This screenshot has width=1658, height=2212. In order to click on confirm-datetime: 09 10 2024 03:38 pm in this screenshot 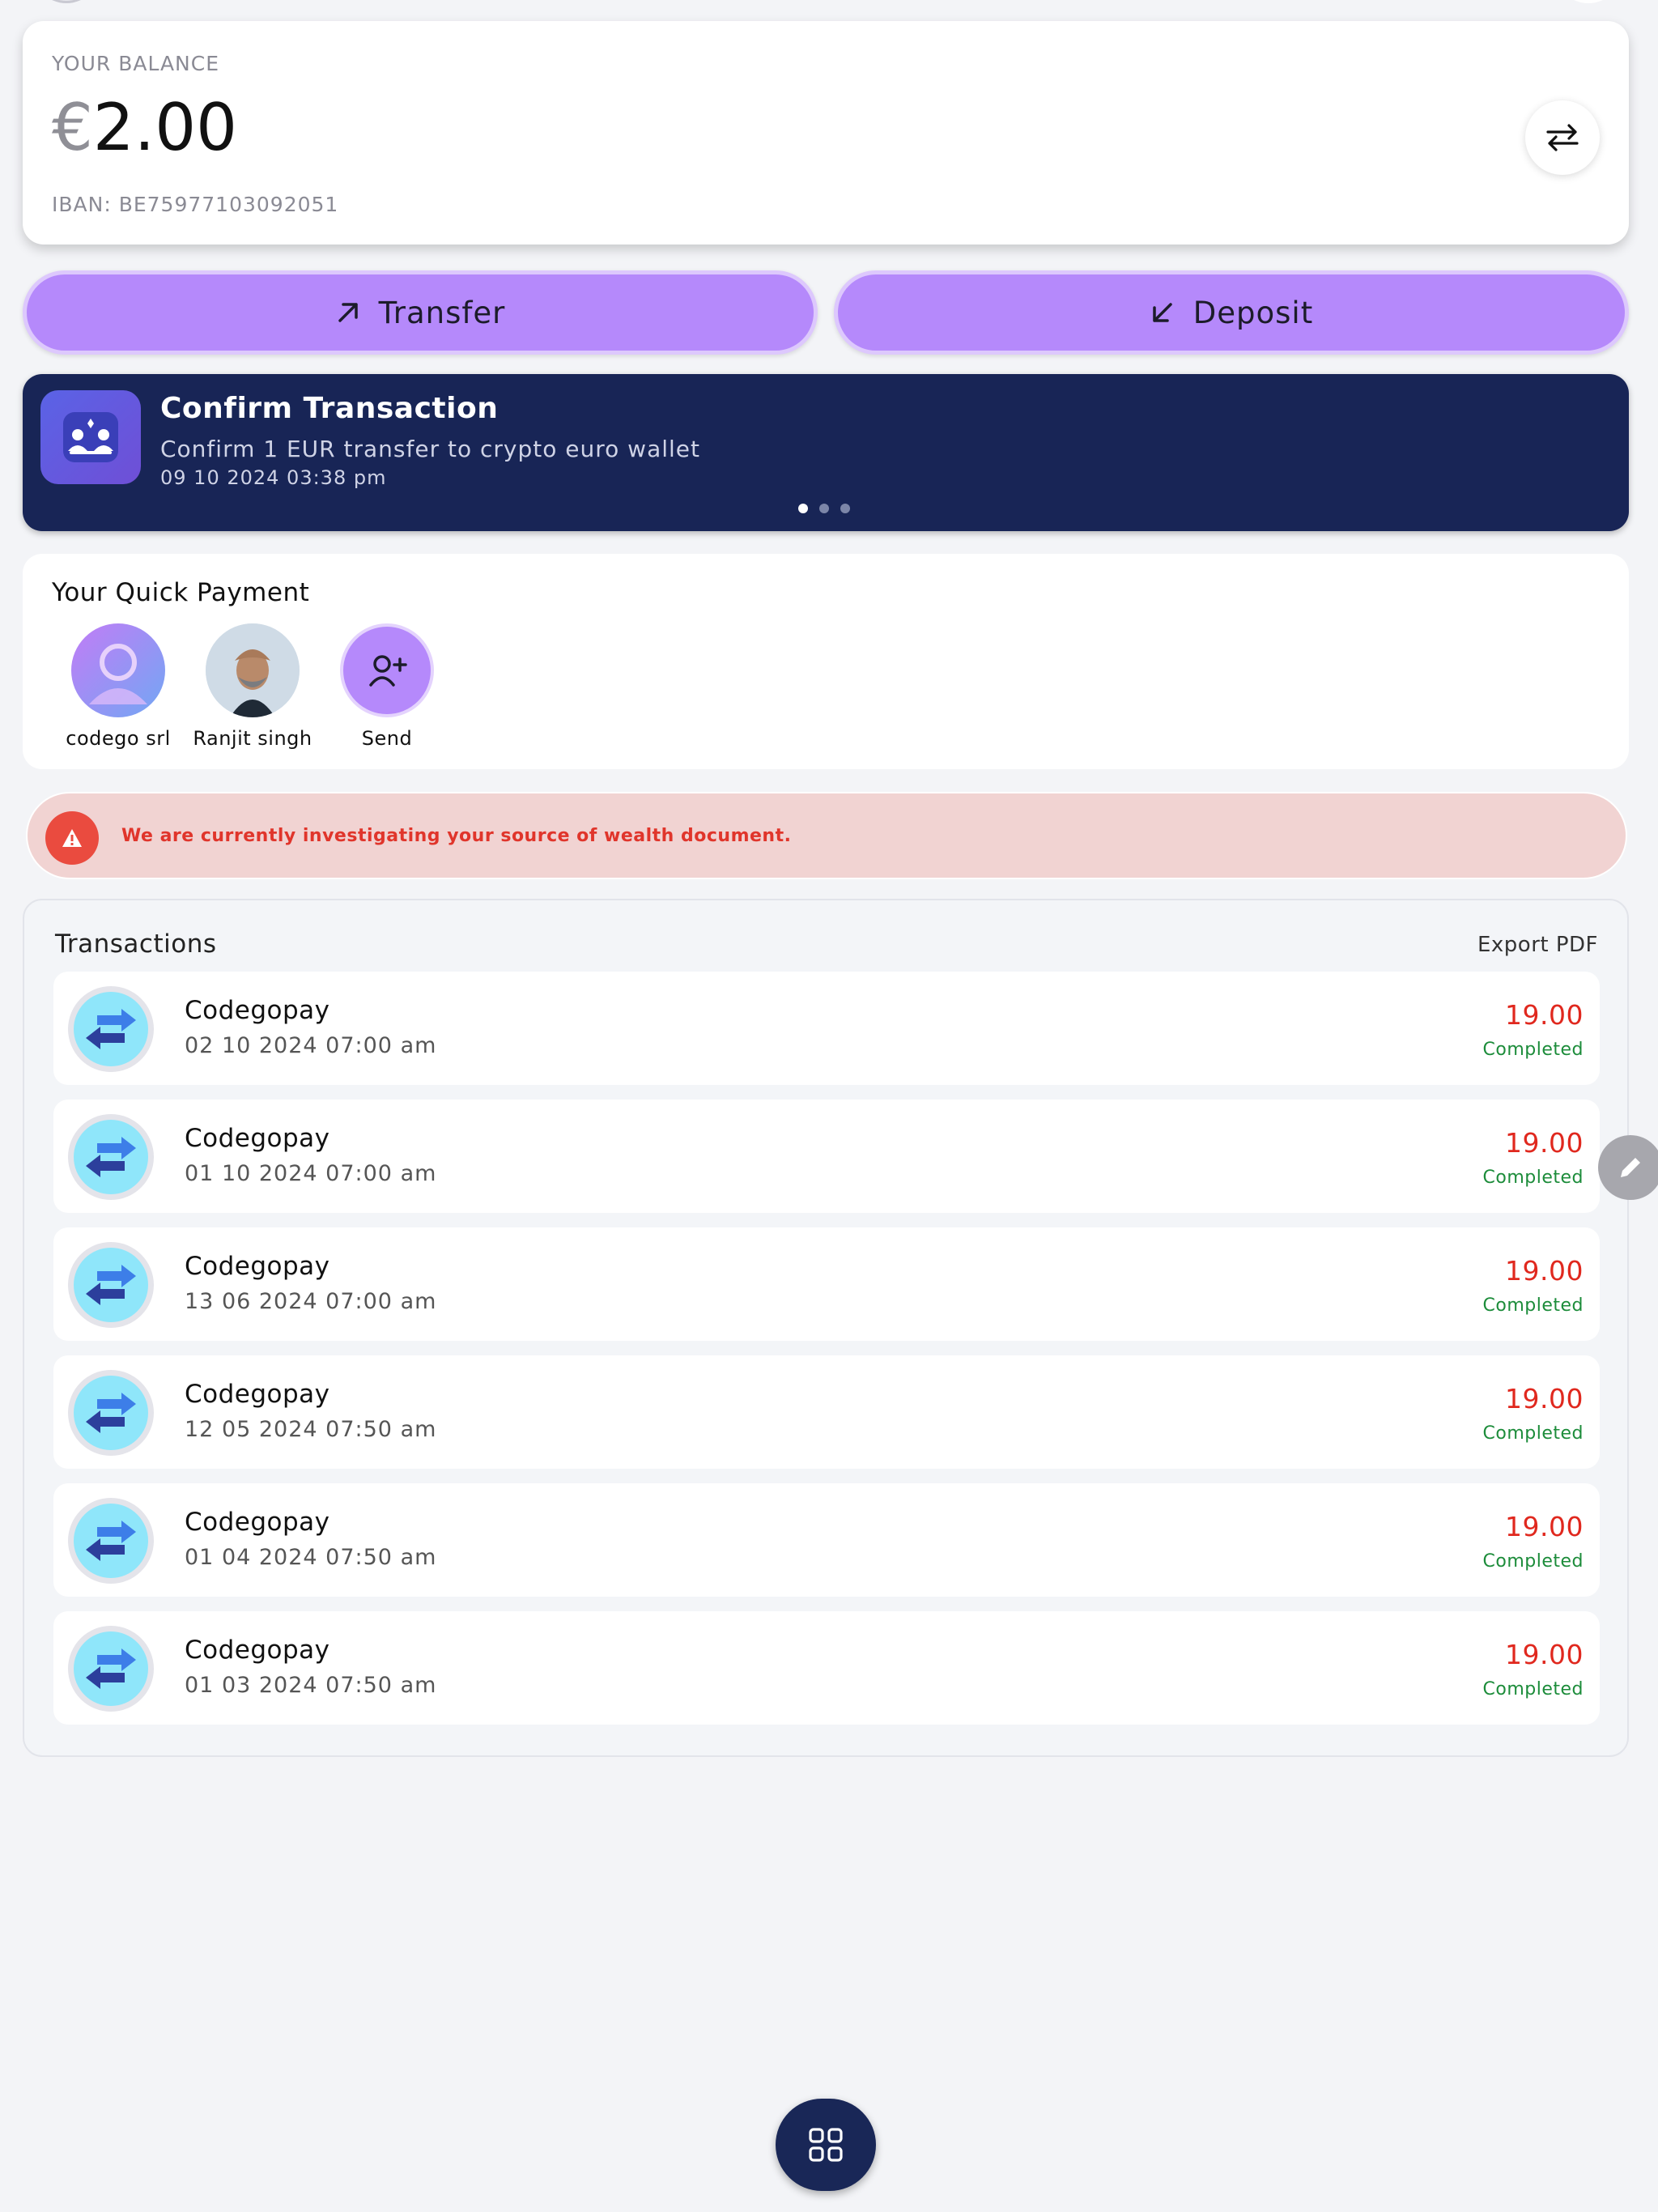, I will do `click(273, 477)`.